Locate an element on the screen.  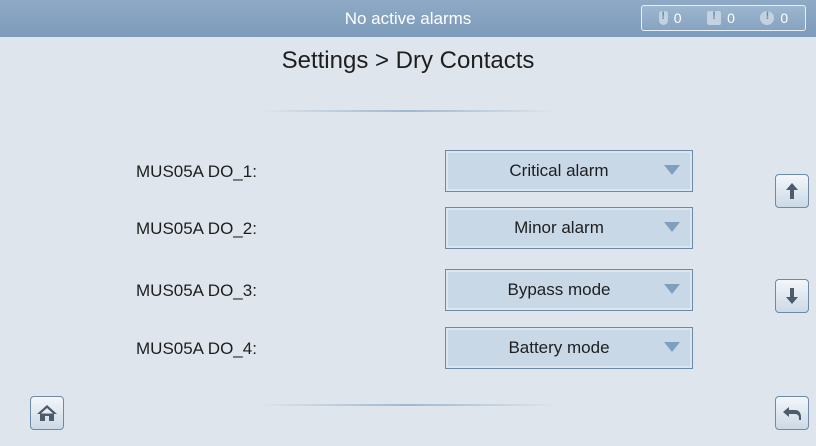
scroll-down-button is located at coordinates (792, 296).